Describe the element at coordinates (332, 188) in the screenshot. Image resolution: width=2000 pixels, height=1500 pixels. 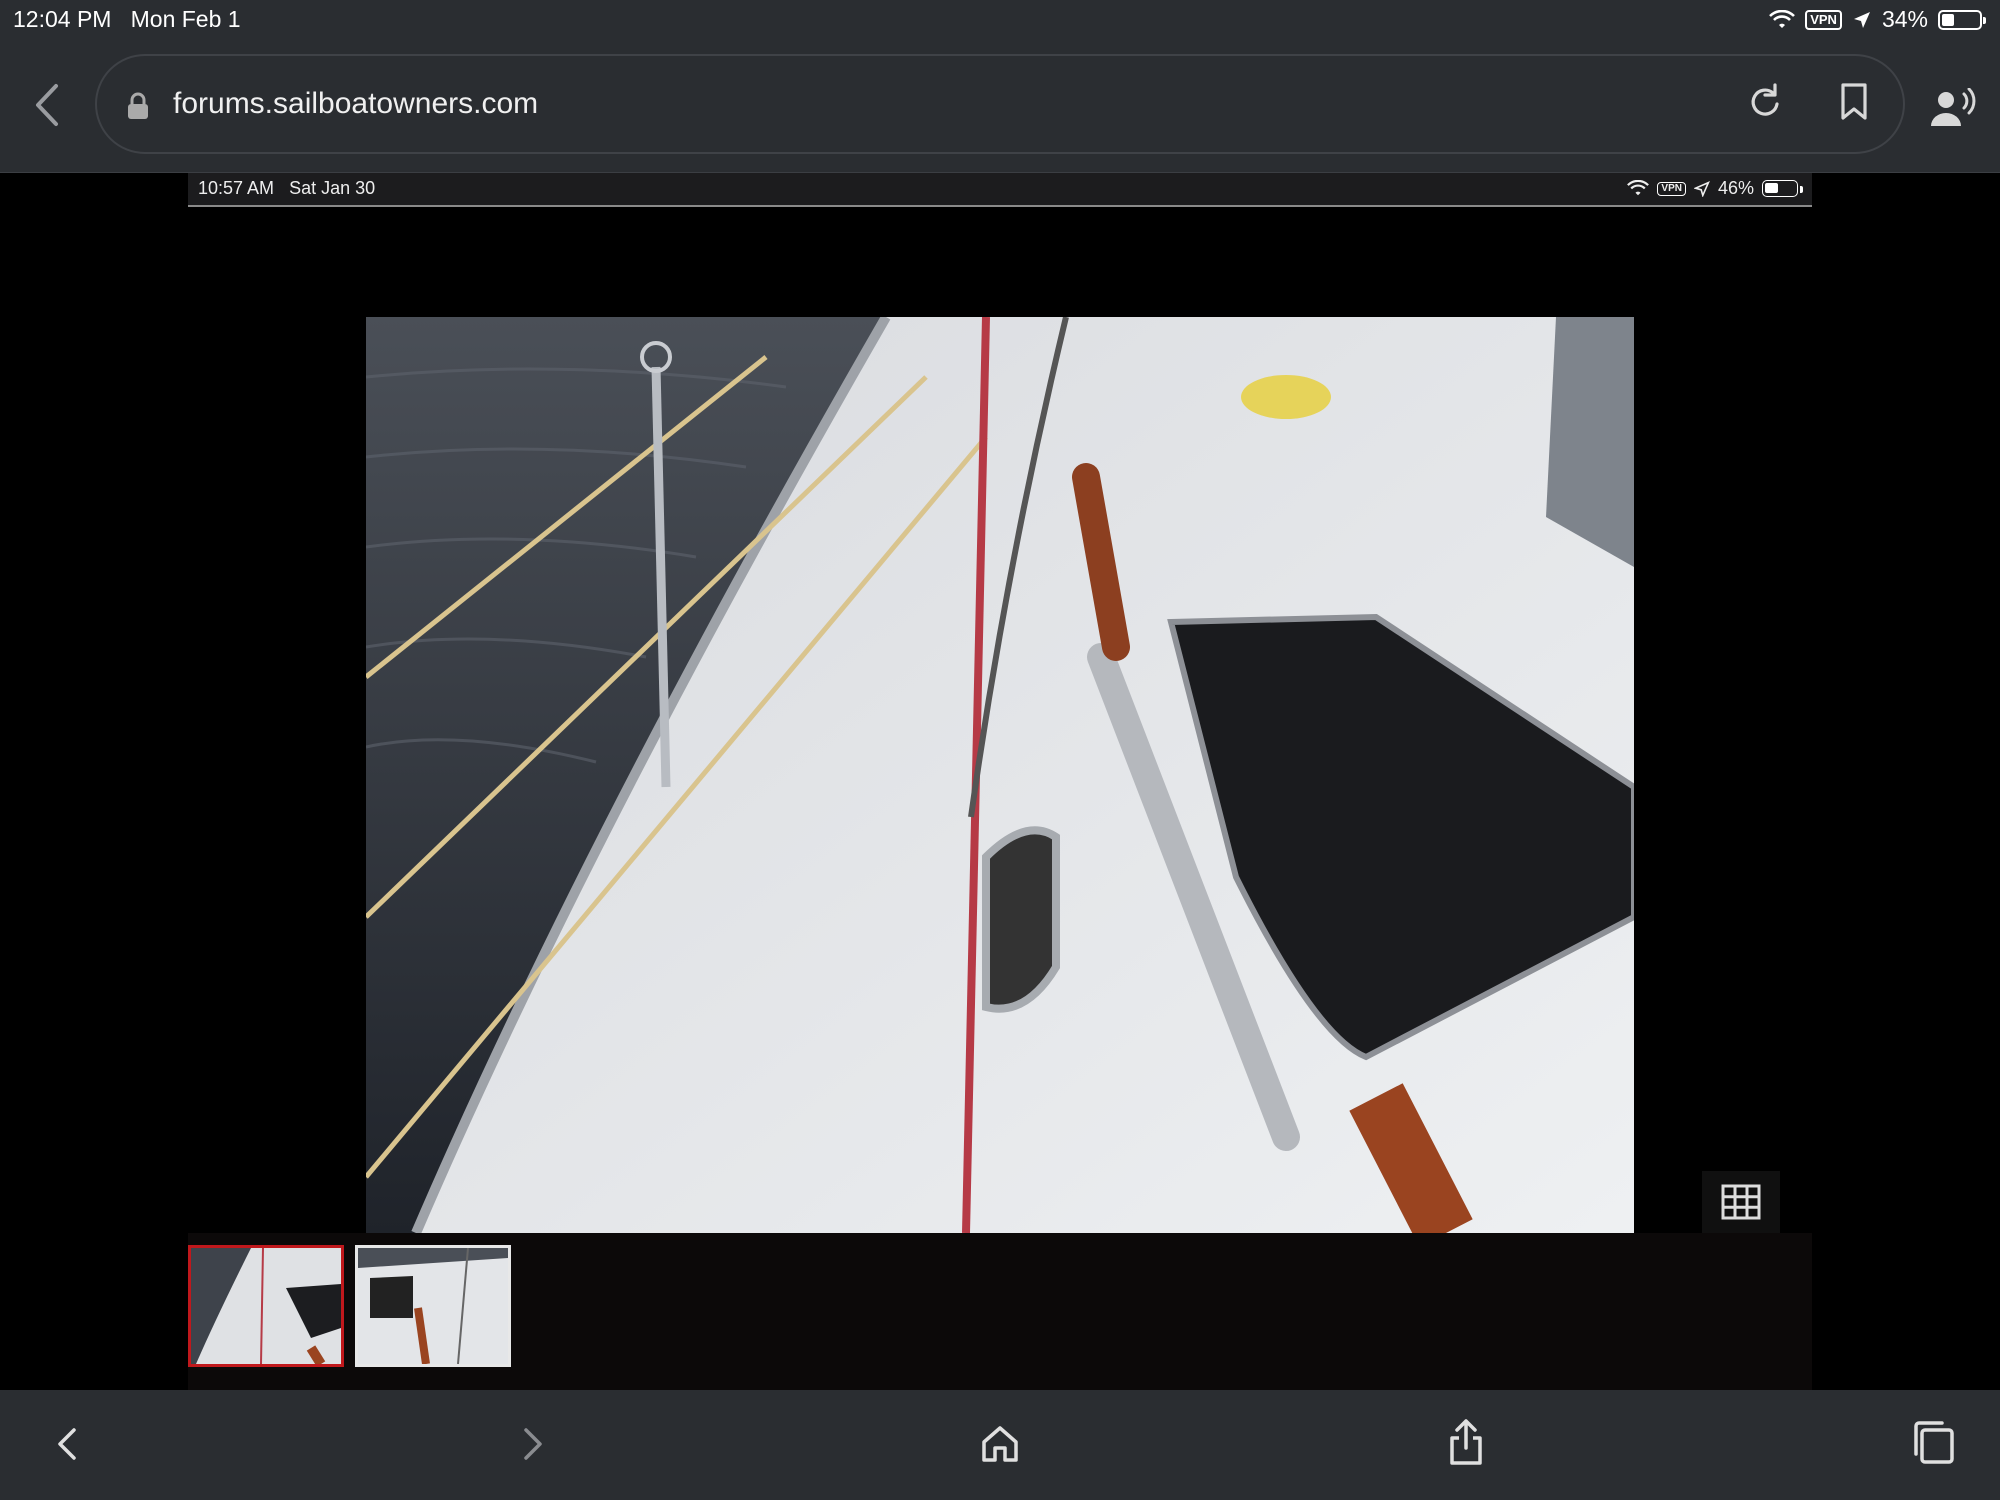
I see `embedded-date-text: Sat Jan 30` at that location.